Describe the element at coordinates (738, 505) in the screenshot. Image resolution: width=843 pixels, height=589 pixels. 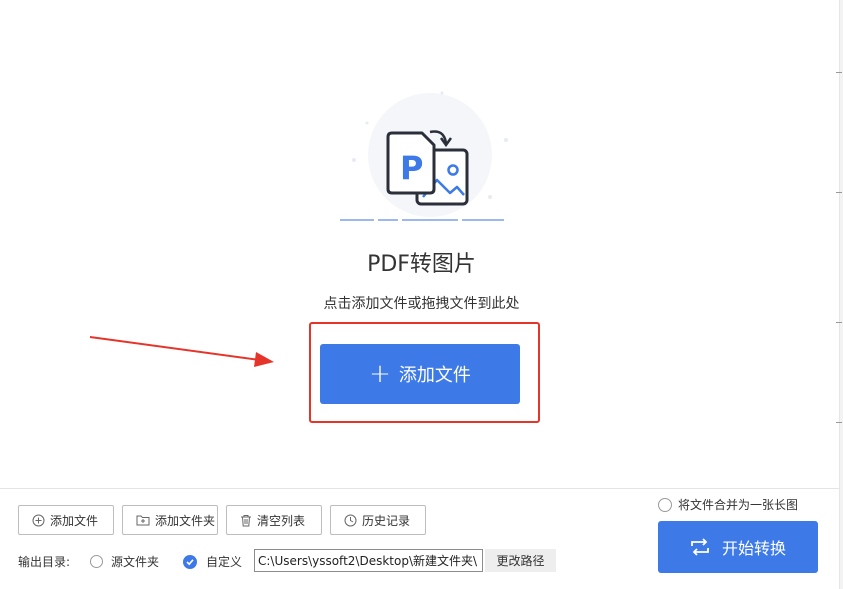
I see `merge-option-label: 将文件合并为一张长图` at that location.